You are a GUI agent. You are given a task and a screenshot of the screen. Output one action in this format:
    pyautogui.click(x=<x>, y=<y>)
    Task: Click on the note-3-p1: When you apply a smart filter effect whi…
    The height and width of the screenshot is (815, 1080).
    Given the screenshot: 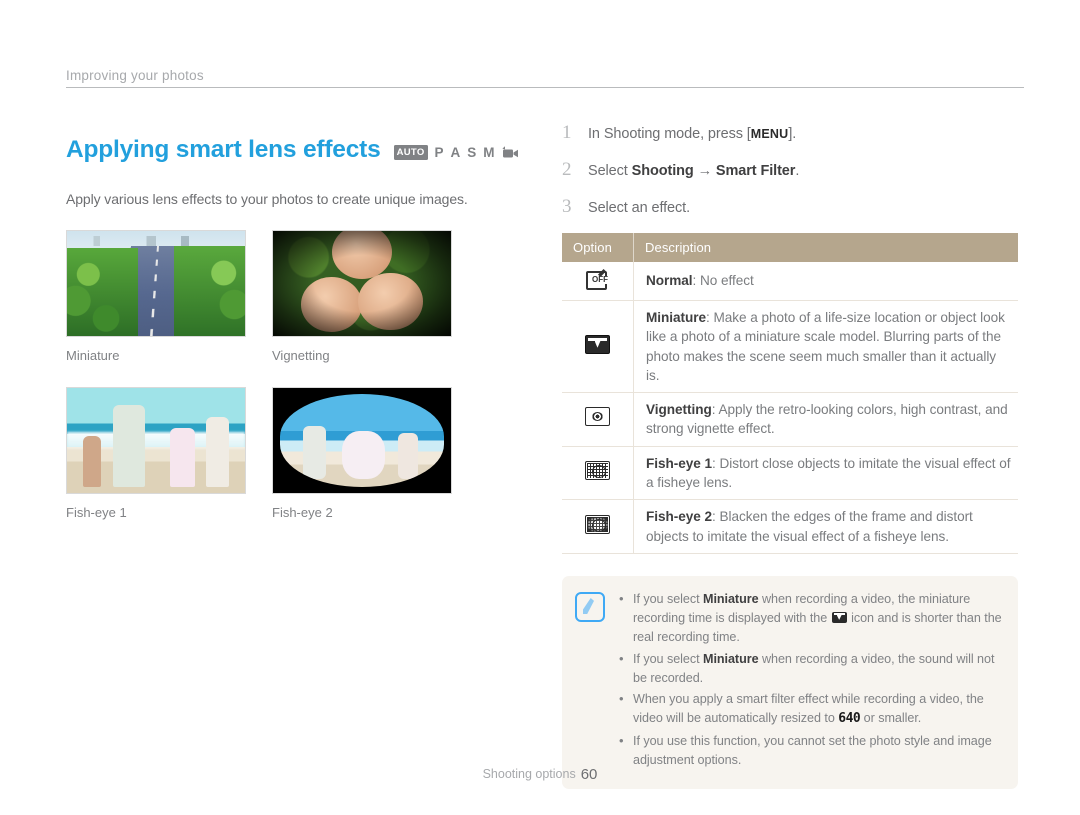 What is the action you would take?
    pyautogui.click(x=808, y=709)
    